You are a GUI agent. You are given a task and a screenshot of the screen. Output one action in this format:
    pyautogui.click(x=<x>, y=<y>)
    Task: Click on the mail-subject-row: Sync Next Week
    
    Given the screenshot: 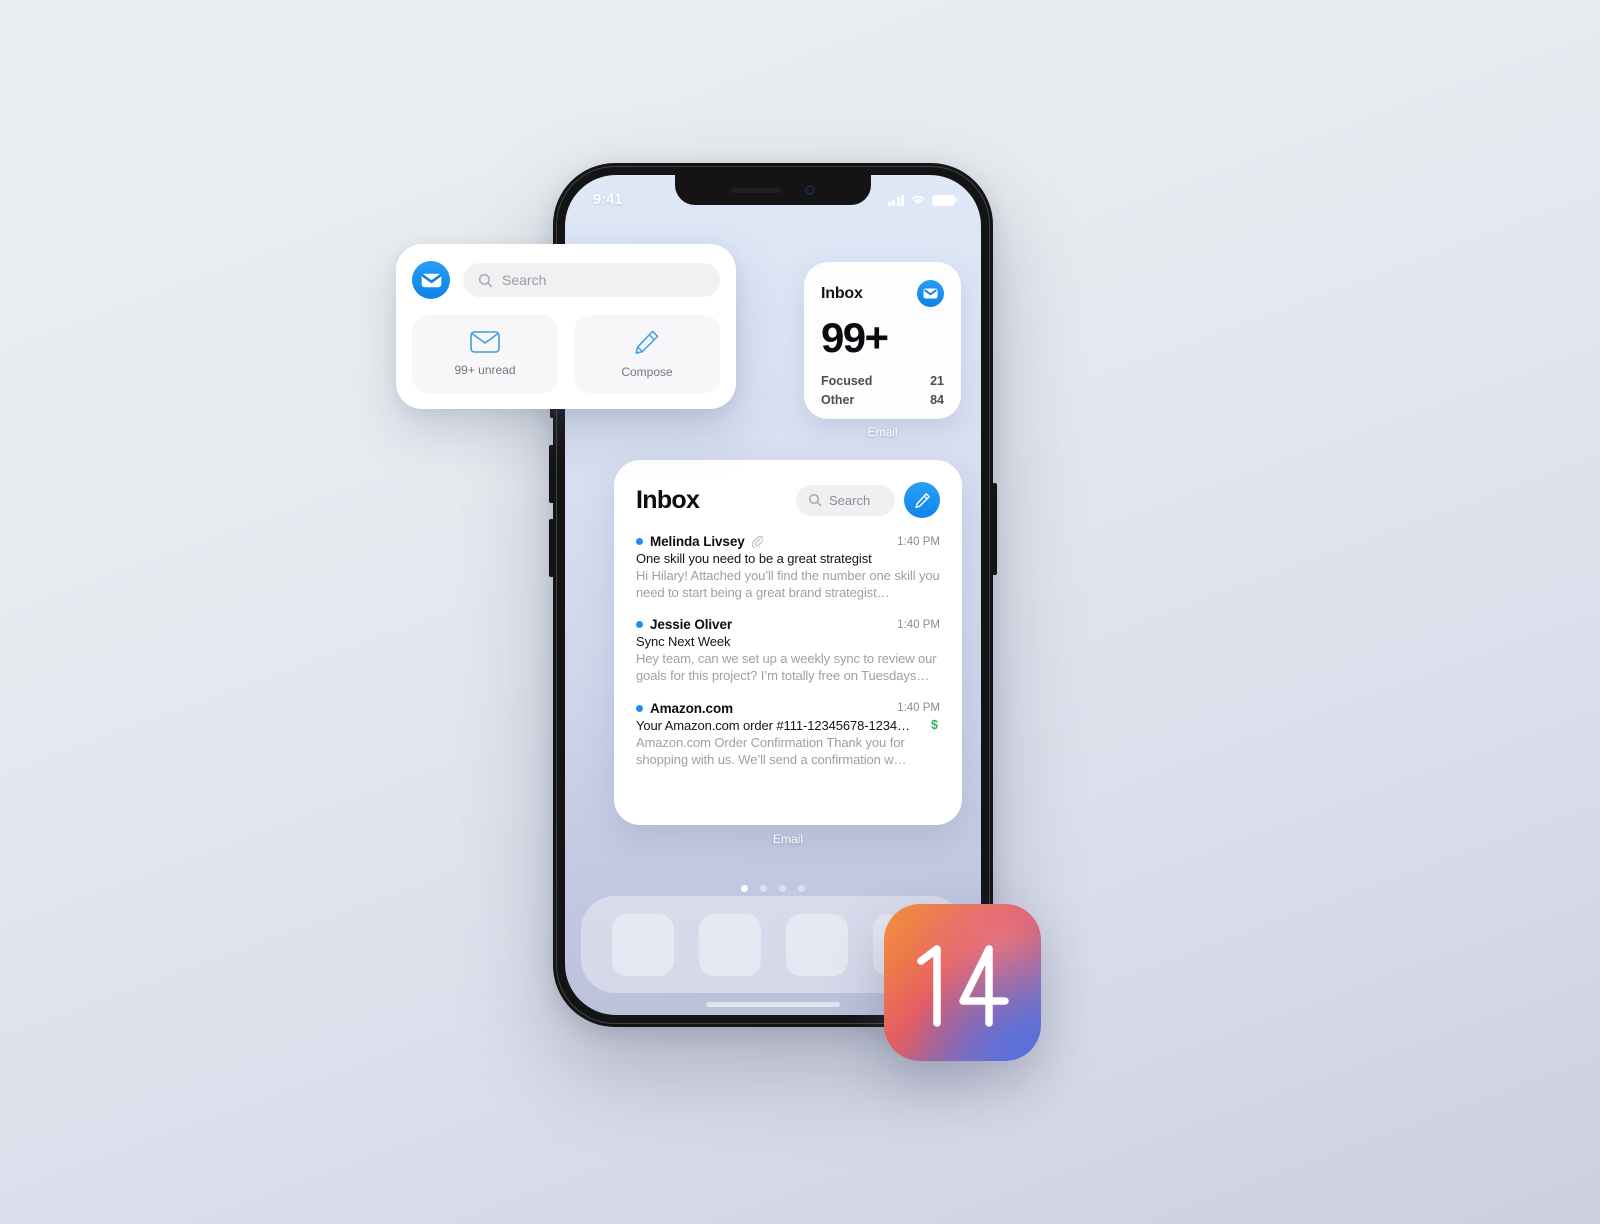 What is the action you would take?
    pyautogui.click(x=788, y=641)
    